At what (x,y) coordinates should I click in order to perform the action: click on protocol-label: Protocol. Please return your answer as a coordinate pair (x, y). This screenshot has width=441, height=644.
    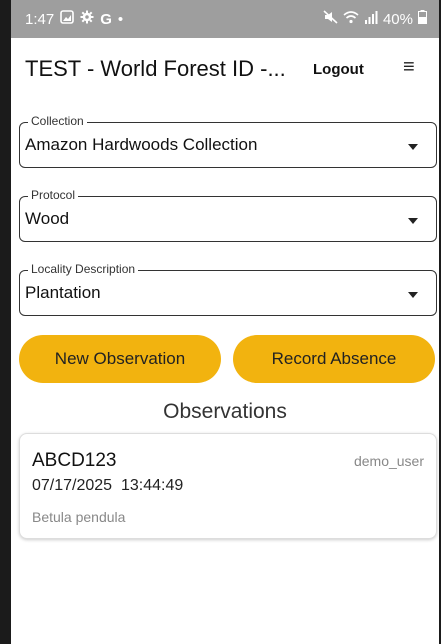
    Looking at the image, I should click on (53, 195).